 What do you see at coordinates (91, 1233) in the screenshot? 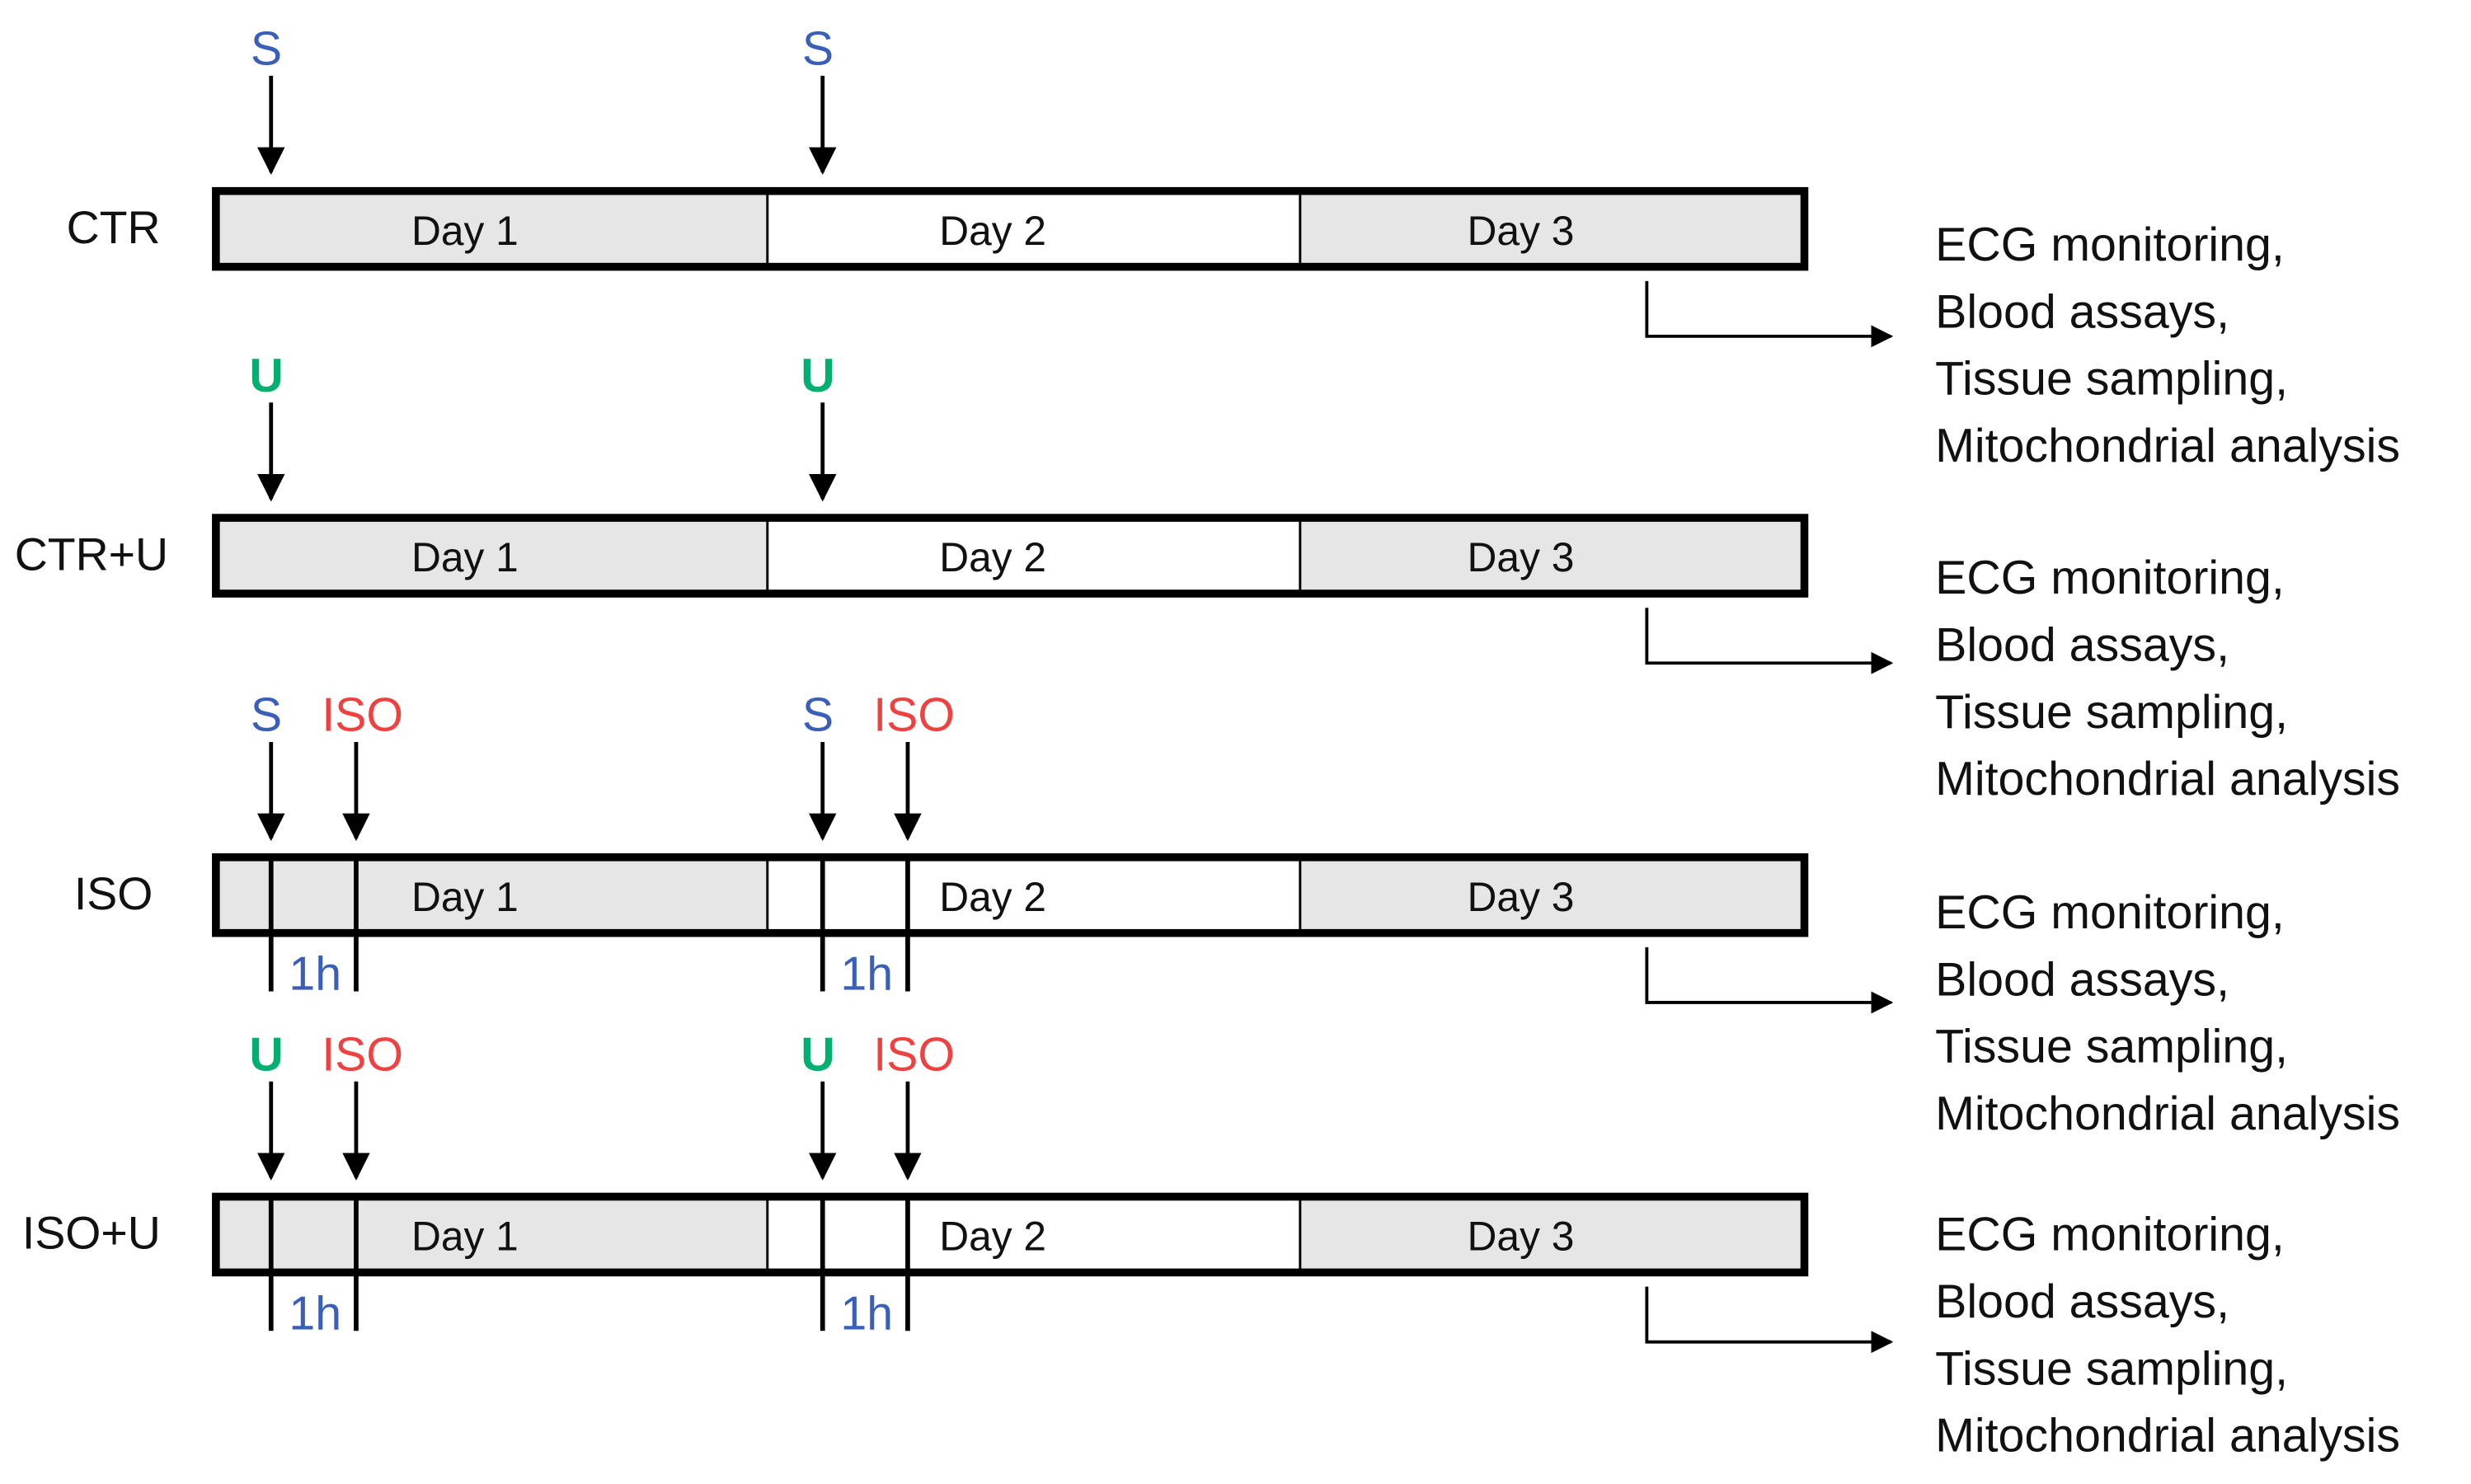
I see `group-label: ISO+U` at bounding box center [91, 1233].